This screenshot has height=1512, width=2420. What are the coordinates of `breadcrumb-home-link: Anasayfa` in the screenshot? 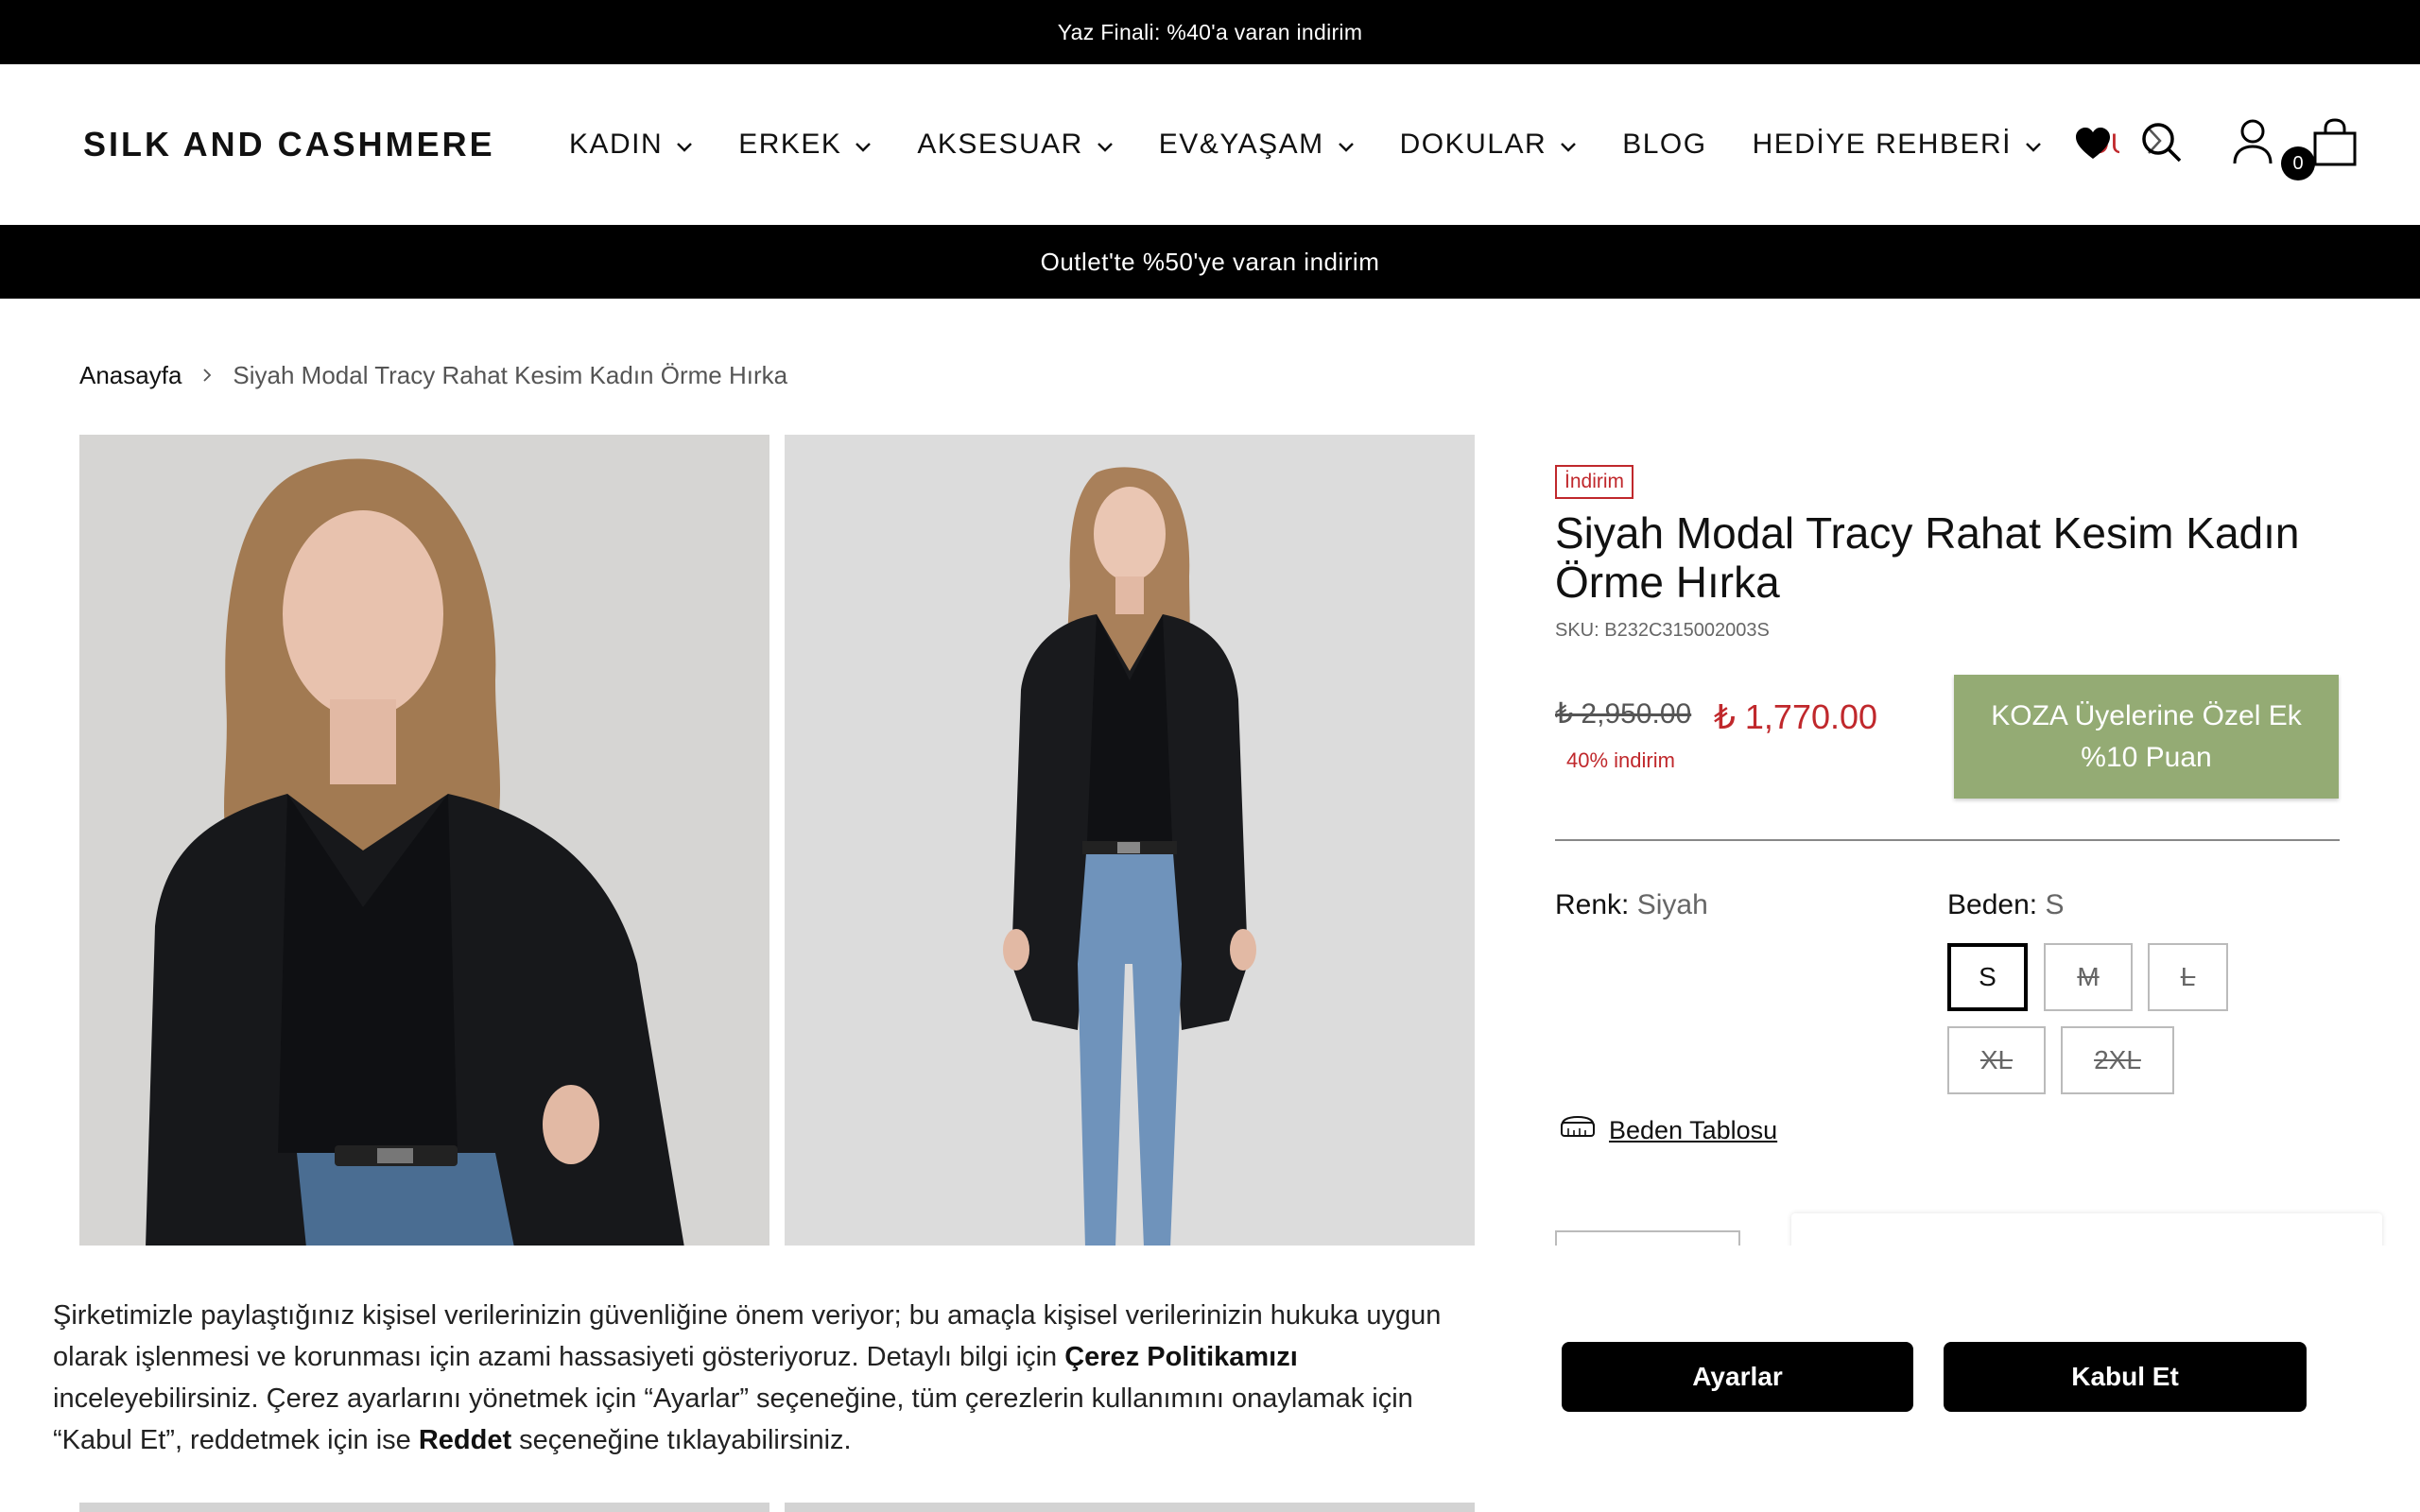 It's located at (130, 375).